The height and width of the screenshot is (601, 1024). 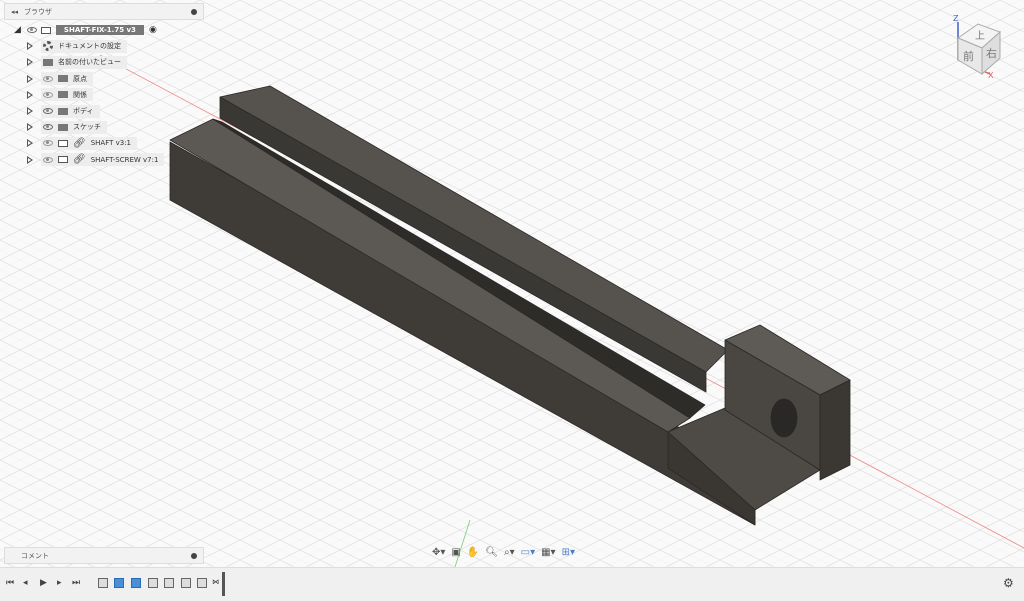 I want to click on tree-item-sketches: スケッチ, so click(x=88, y=127).